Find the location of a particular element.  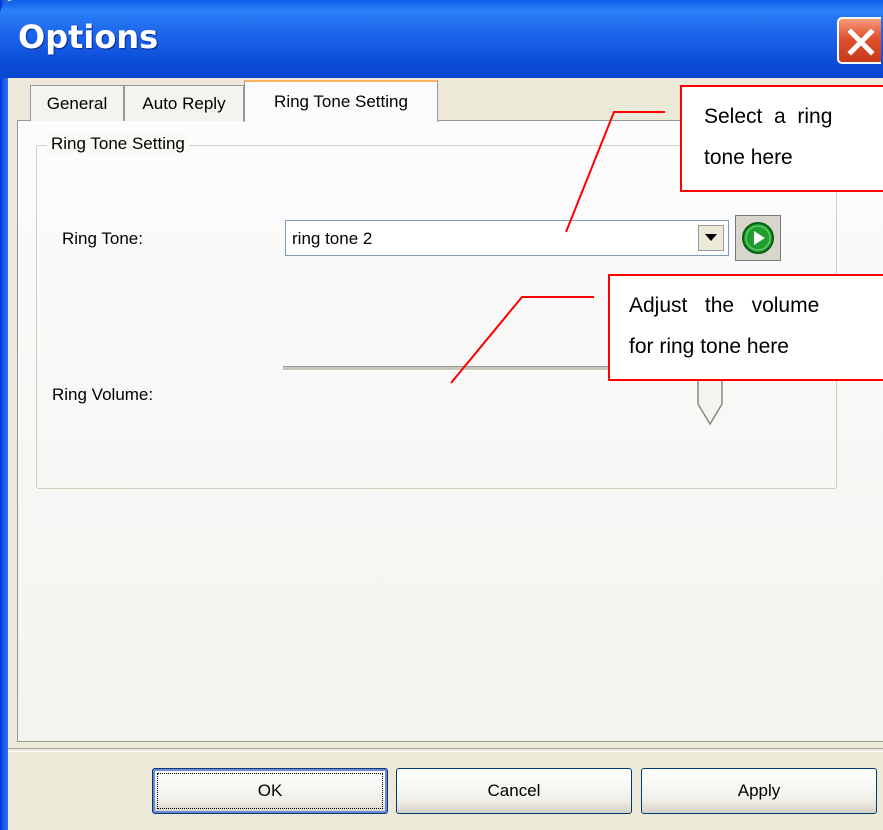

callout-text: tone here is located at coordinates (748, 157).